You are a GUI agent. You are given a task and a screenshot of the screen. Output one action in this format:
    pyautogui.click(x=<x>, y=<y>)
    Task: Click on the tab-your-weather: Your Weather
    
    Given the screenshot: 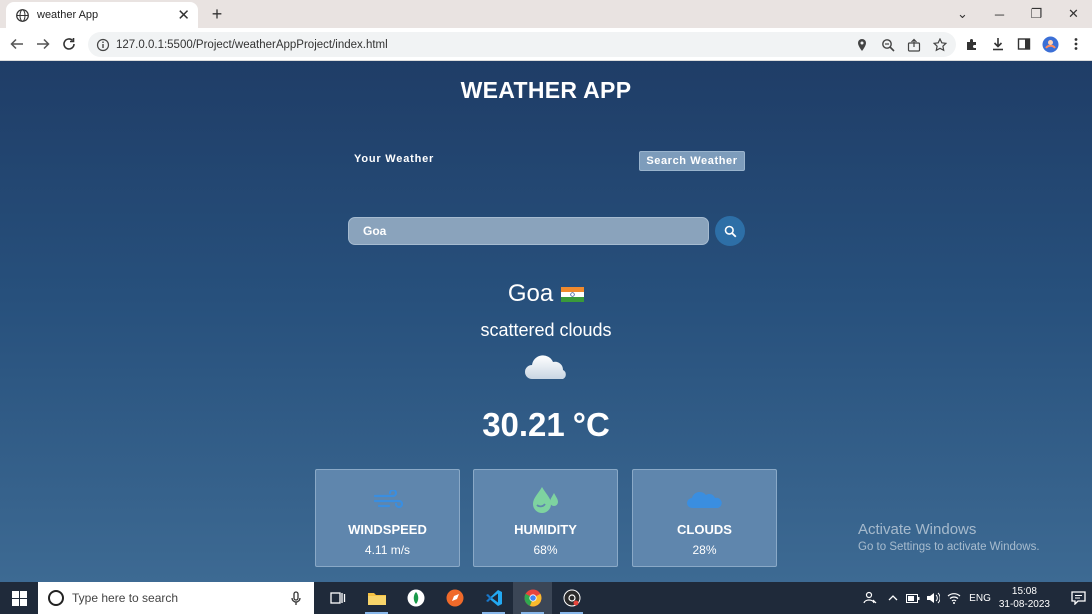 What is the action you would take?
    pyautogui.click(x=394, y=159)
    